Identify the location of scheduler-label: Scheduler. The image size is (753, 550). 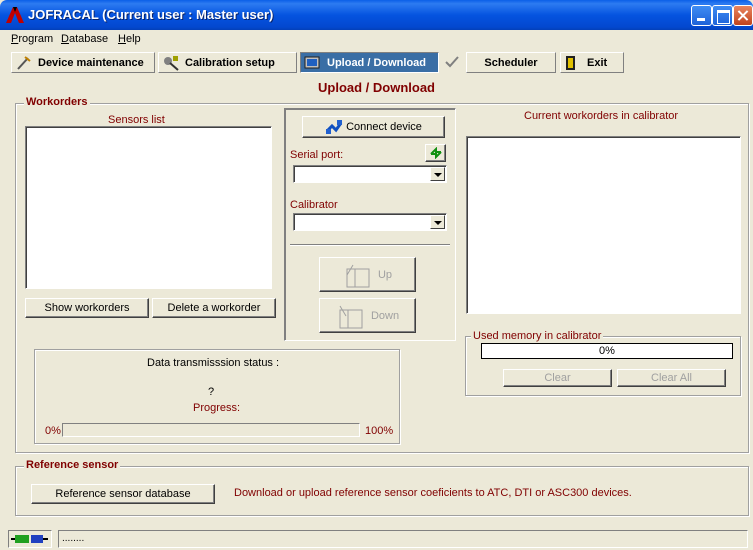
(511, 62).